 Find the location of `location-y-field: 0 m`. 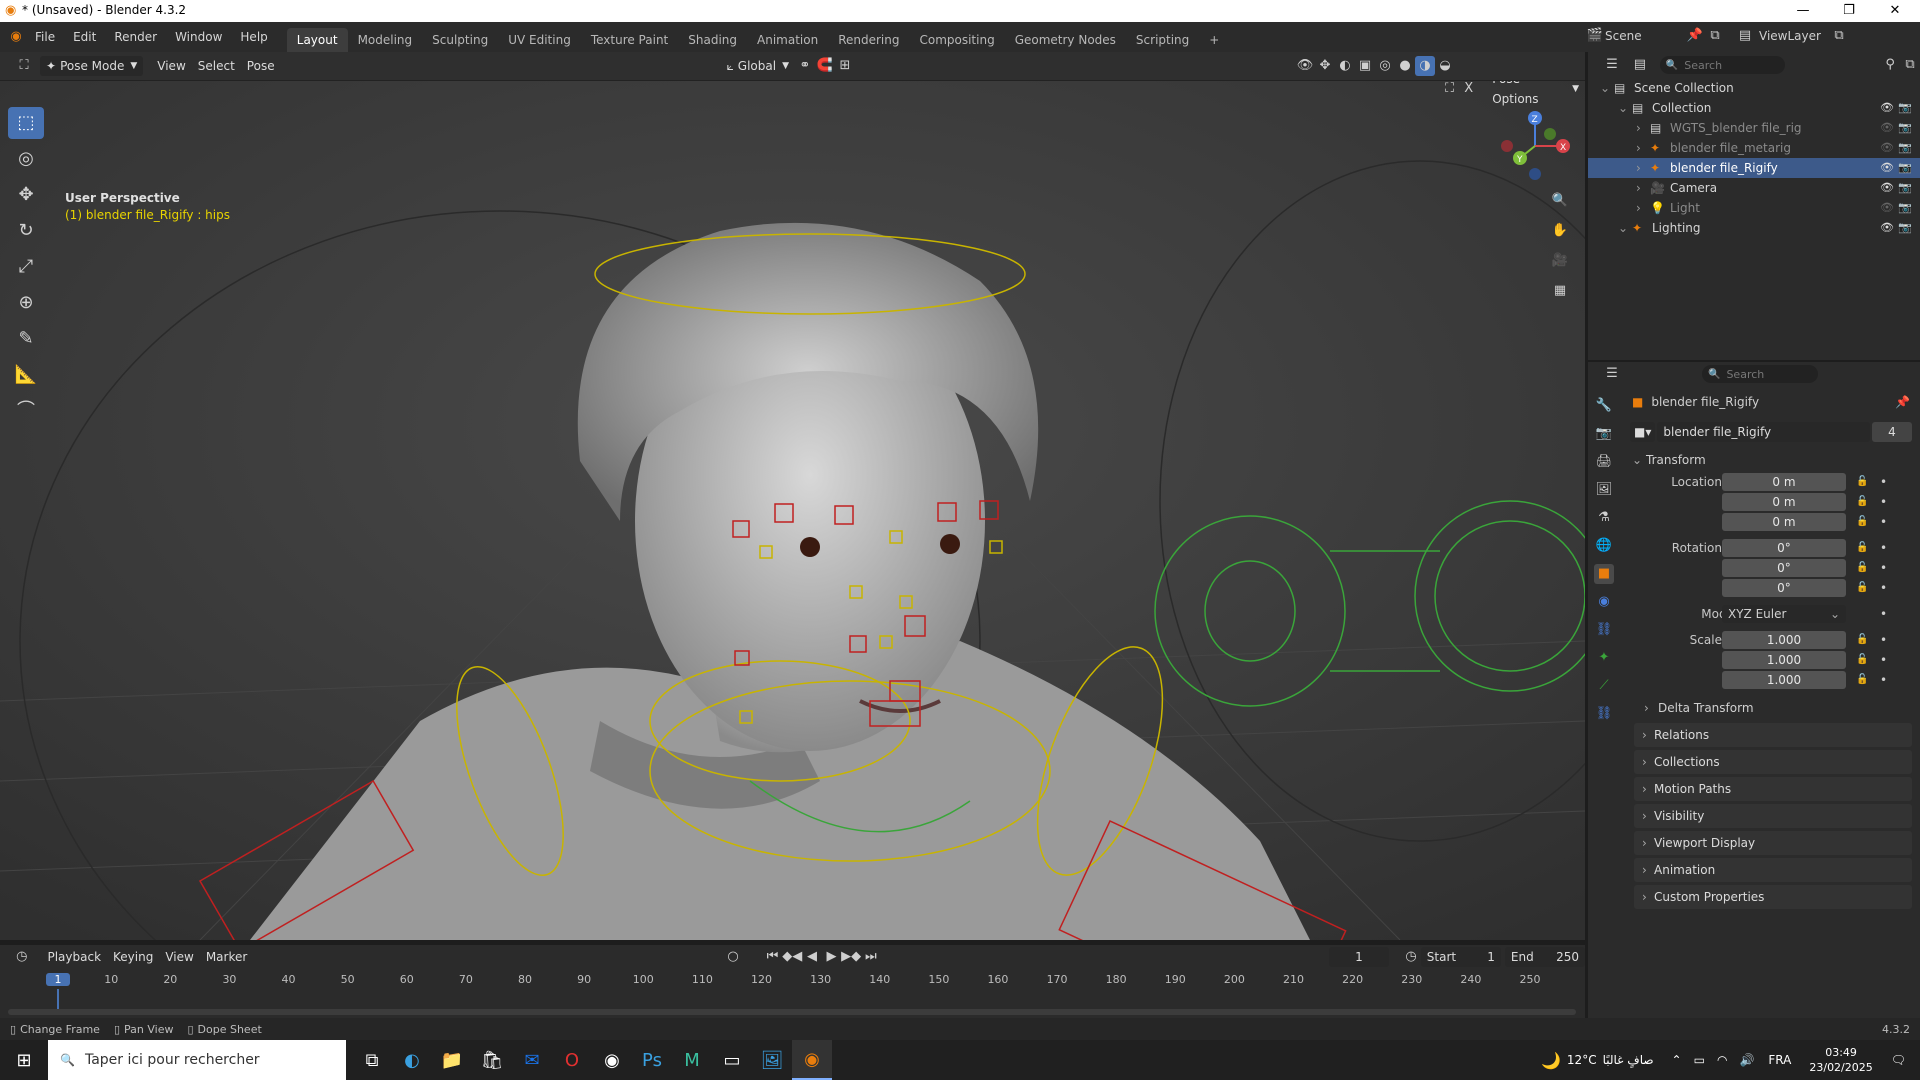

location-y-field: 0 m is located at coordinates (1784, 502).